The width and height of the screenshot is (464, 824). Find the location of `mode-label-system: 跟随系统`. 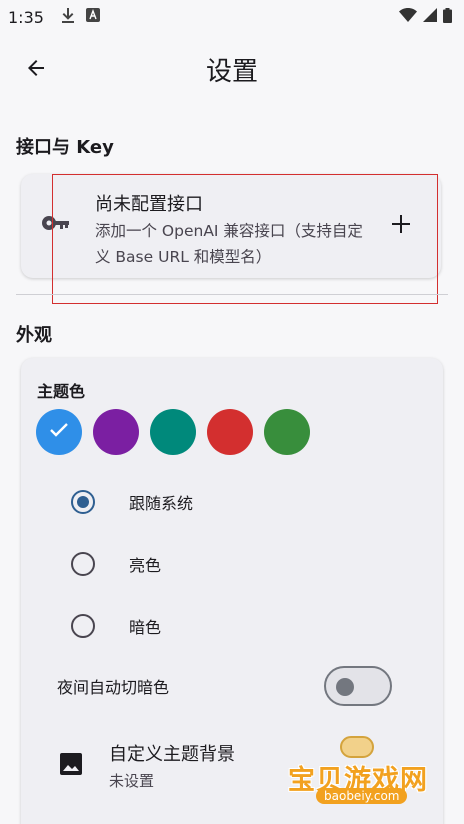

mode-label-system: 跟随系统 is located at coordinates (161, 503).